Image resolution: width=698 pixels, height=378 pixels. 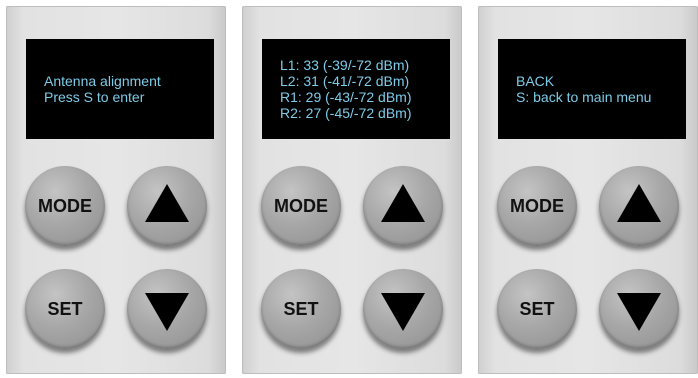 I want to click on screen-line: R2: 27 (-45/-72 dBm), so click(x=346, y=113).